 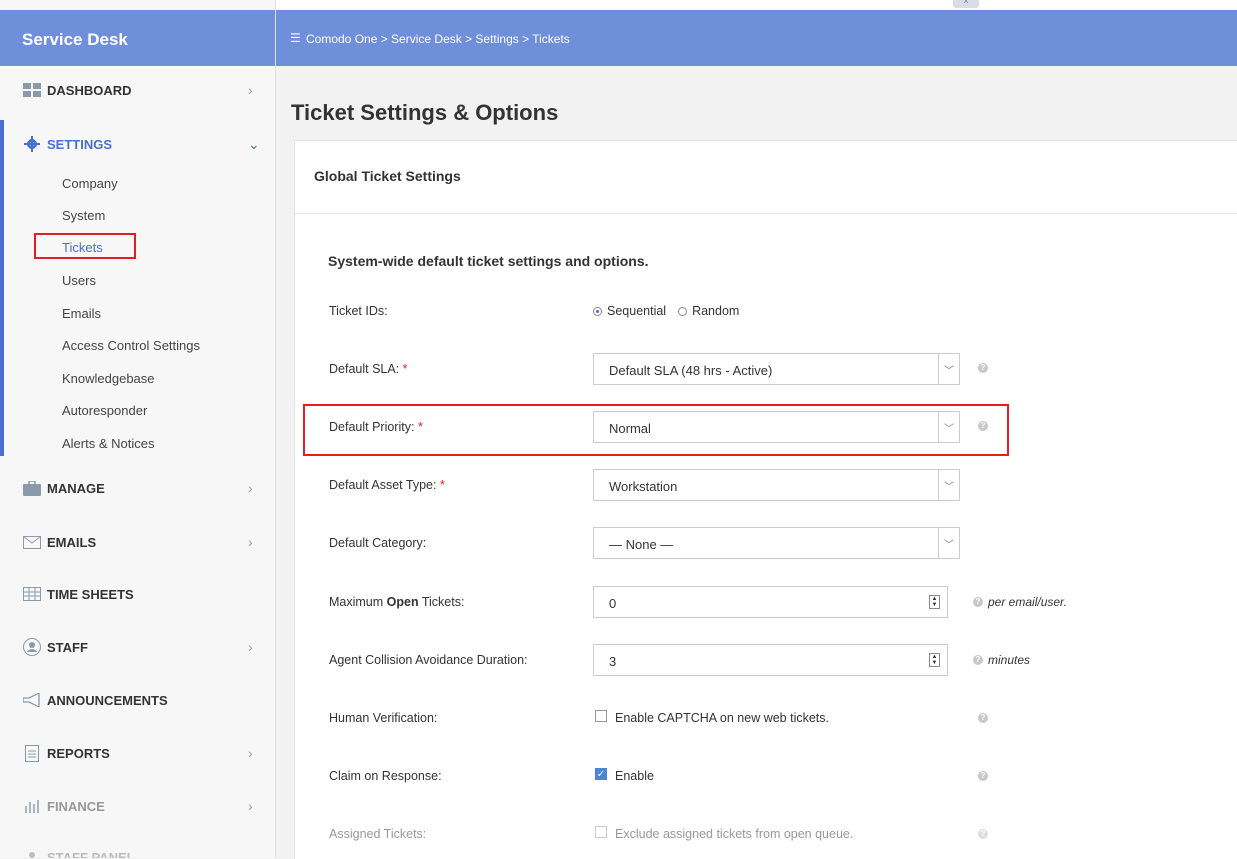 What do you see at coordinates (597, 311) in the screenshot?
I see `radio-sequential` at bounding box center [597, 311].